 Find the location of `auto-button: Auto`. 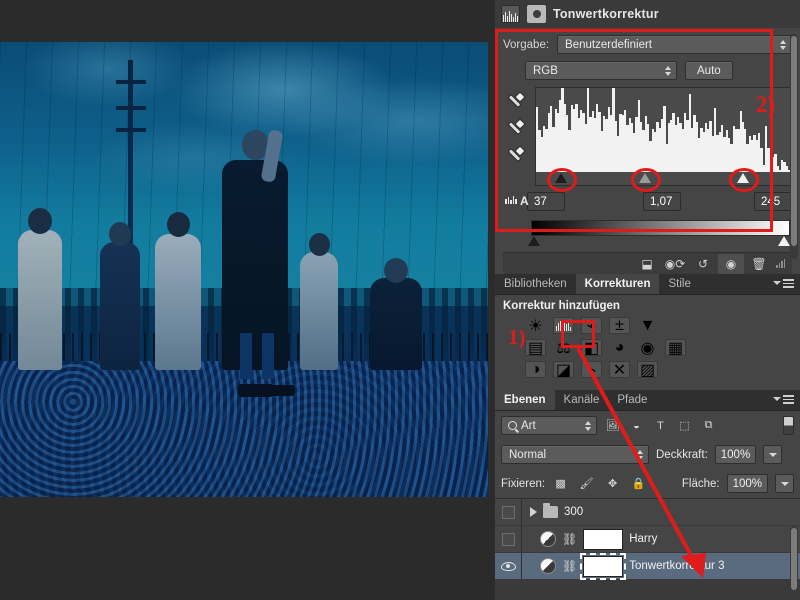

auto-button: Auto is located at coordinates (709, 70).